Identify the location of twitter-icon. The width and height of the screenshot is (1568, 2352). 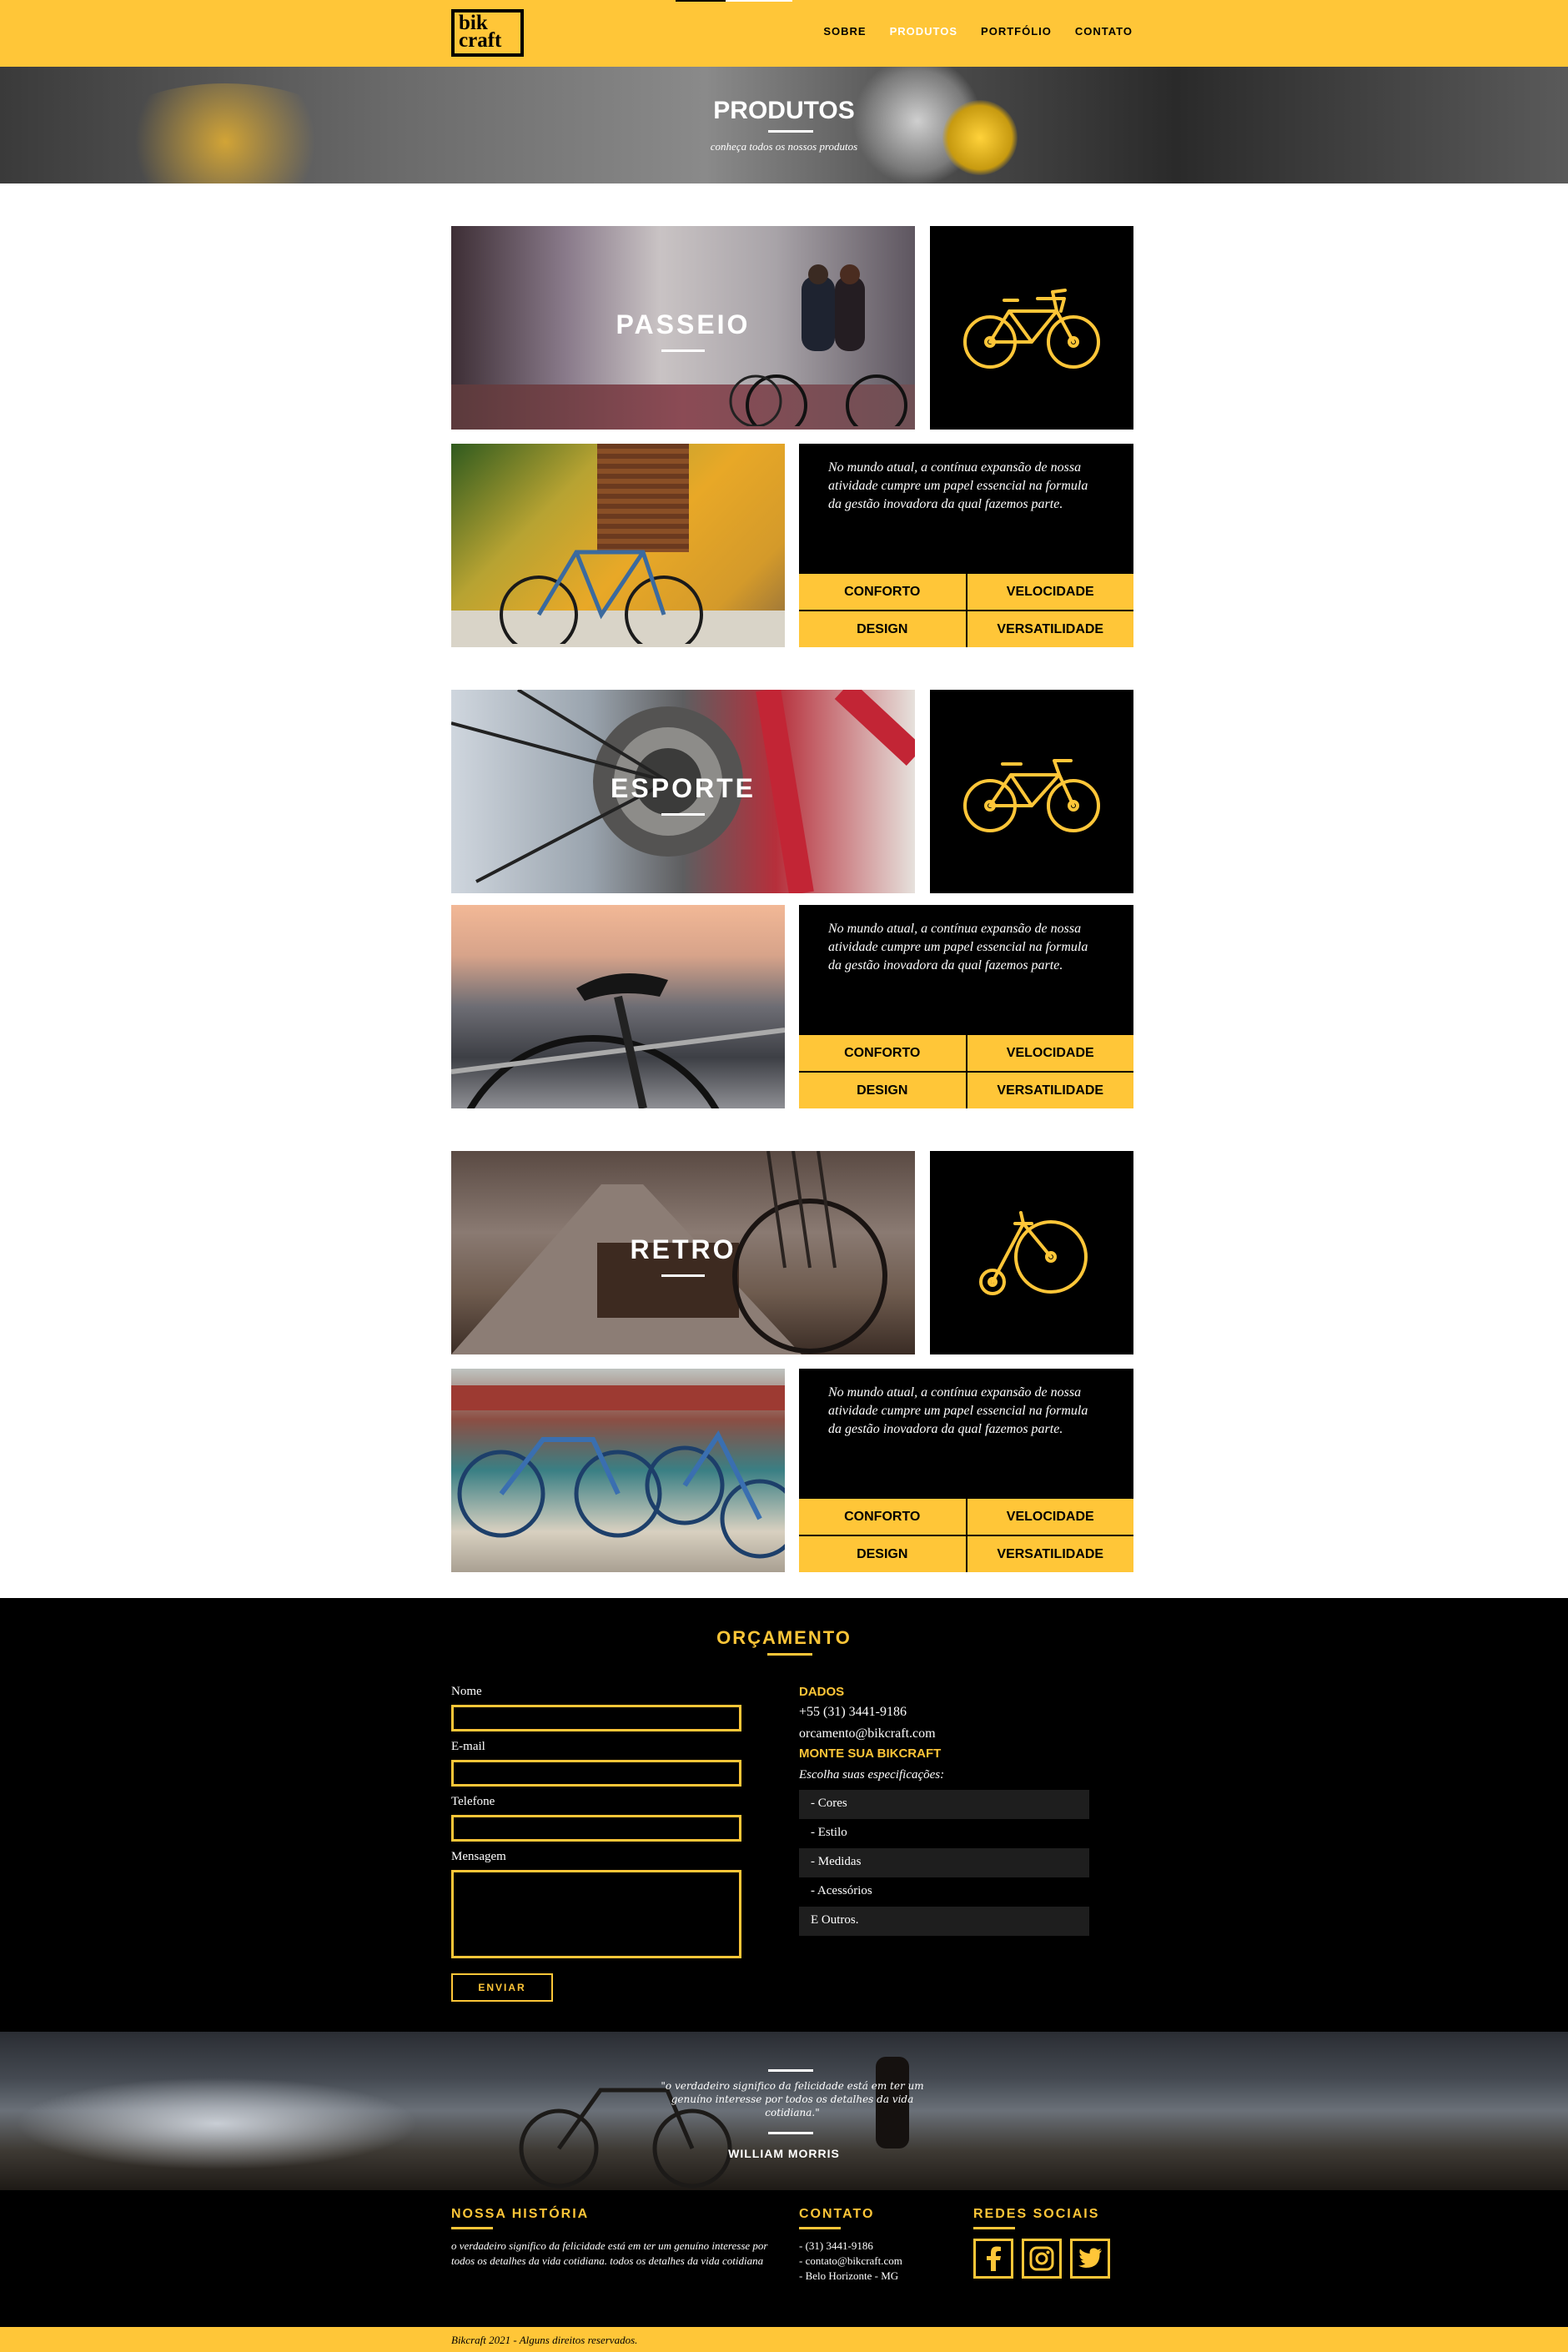
(1090, 2258).